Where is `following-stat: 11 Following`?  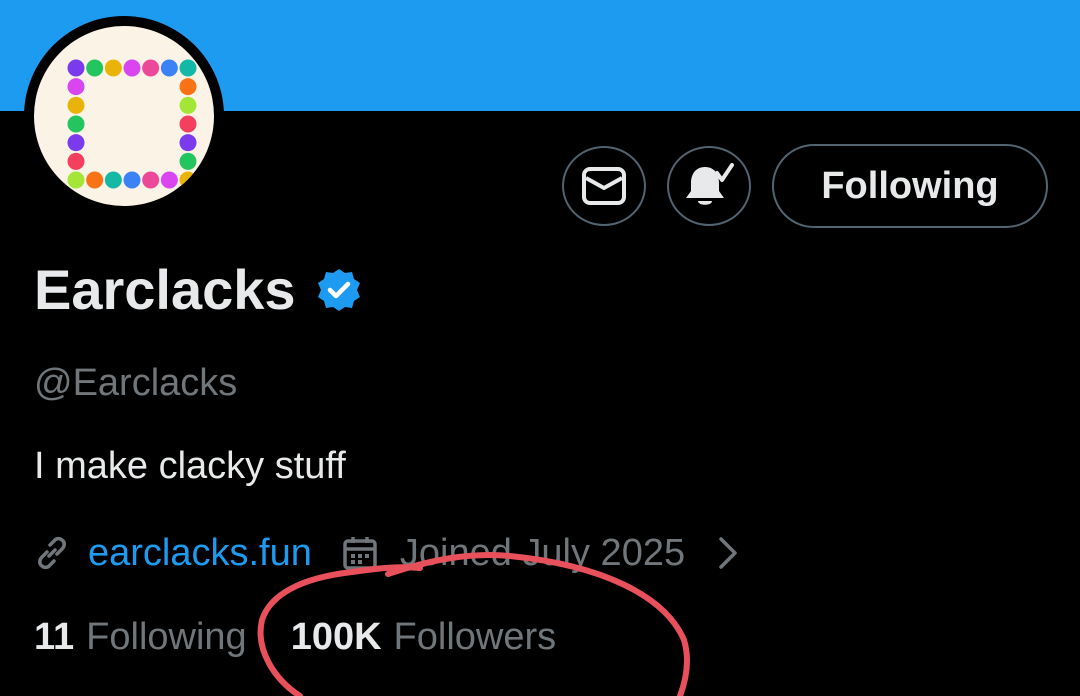 following-stat: 11 Following is located at coordinates (140, 637).